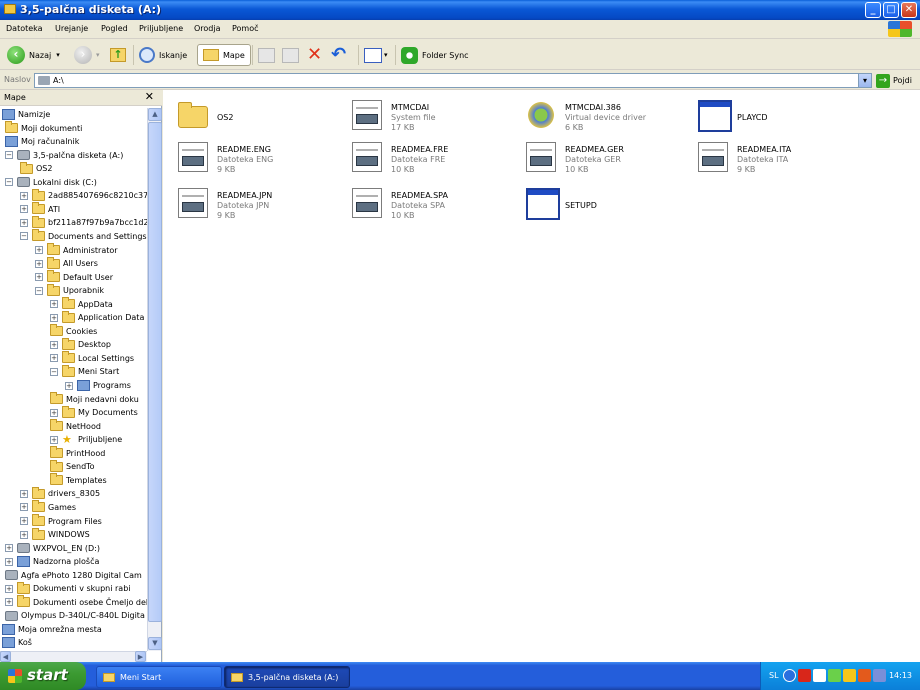 This screenshot has width=920, height=690. Describe the element at coordinates (909, 10) in the screenshot. I see `close-button: ✕` at that location.